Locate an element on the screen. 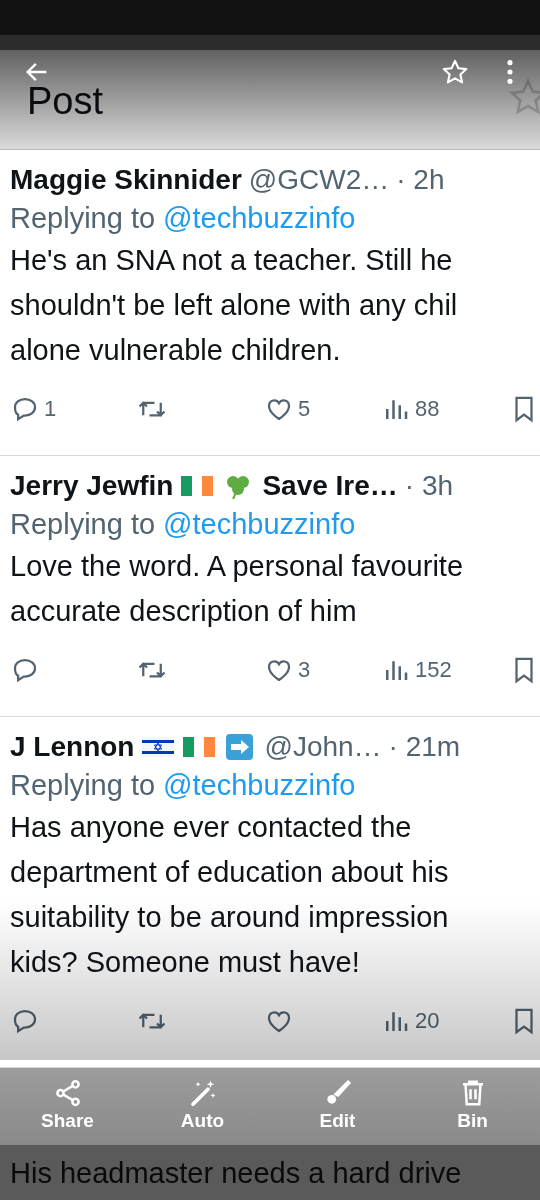  action-button: Edit is located at coordinates (337, 1111).